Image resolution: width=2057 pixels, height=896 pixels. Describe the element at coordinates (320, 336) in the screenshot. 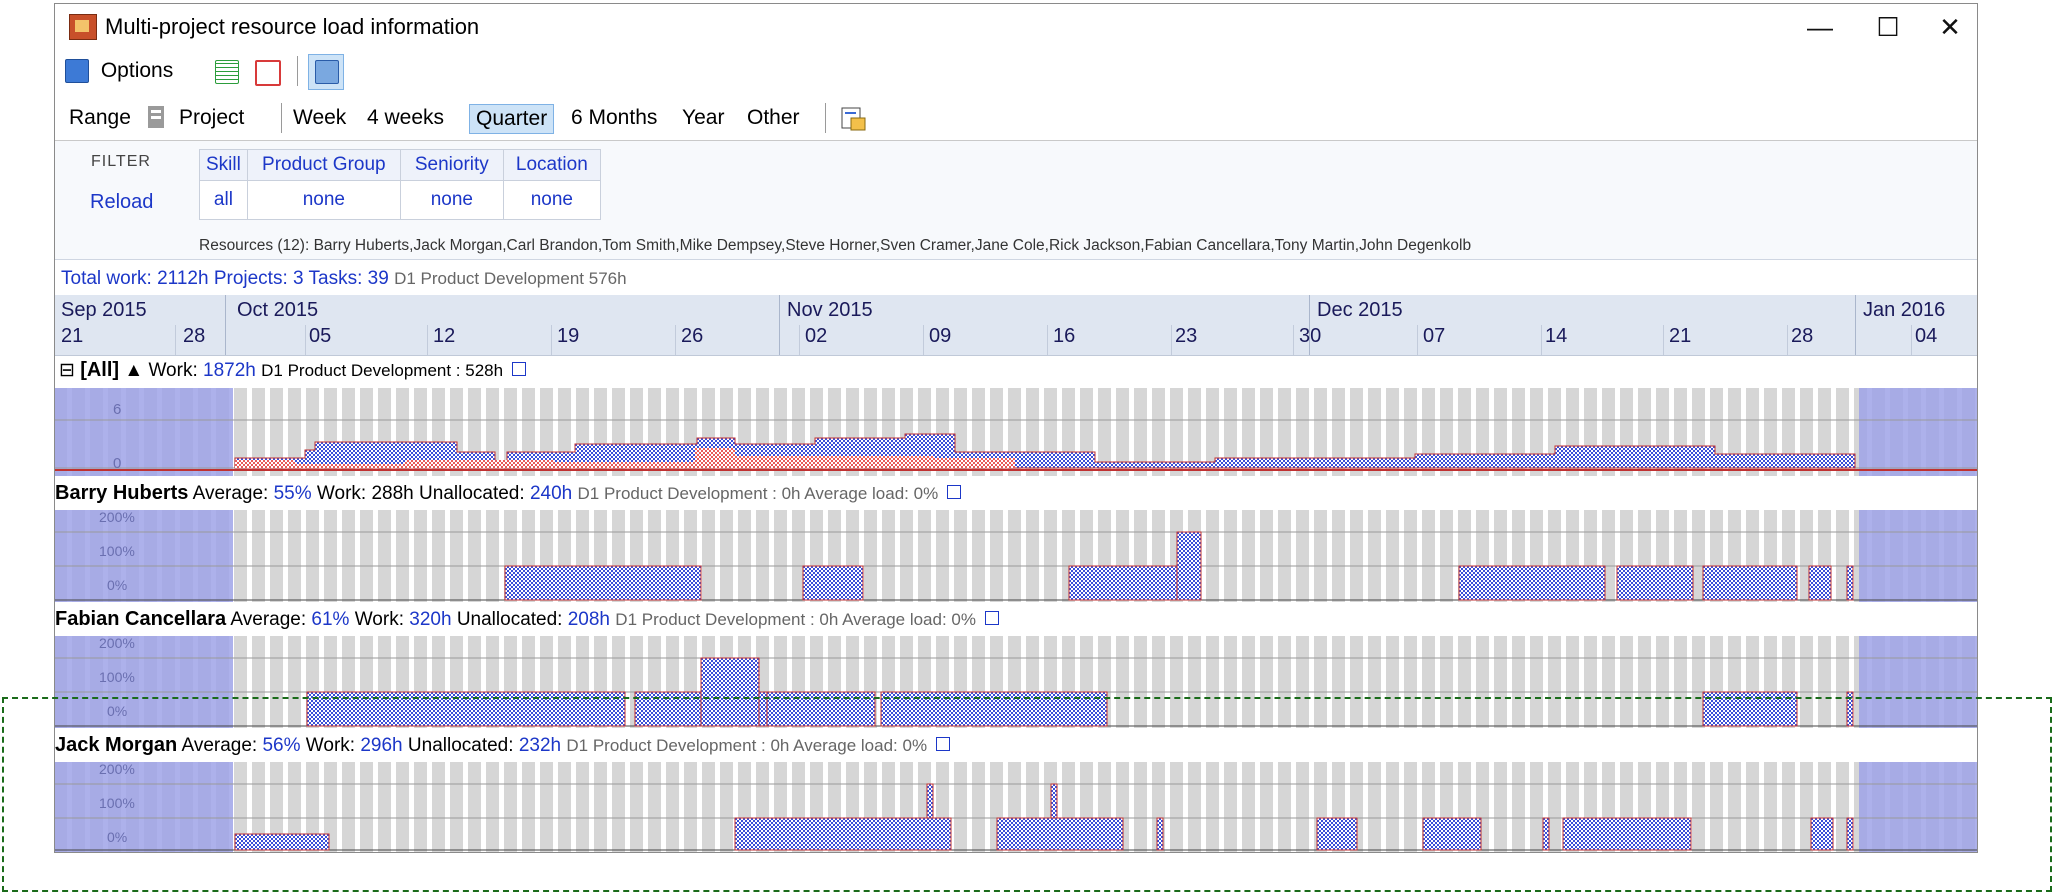

I see `day-label: 05` at that location.